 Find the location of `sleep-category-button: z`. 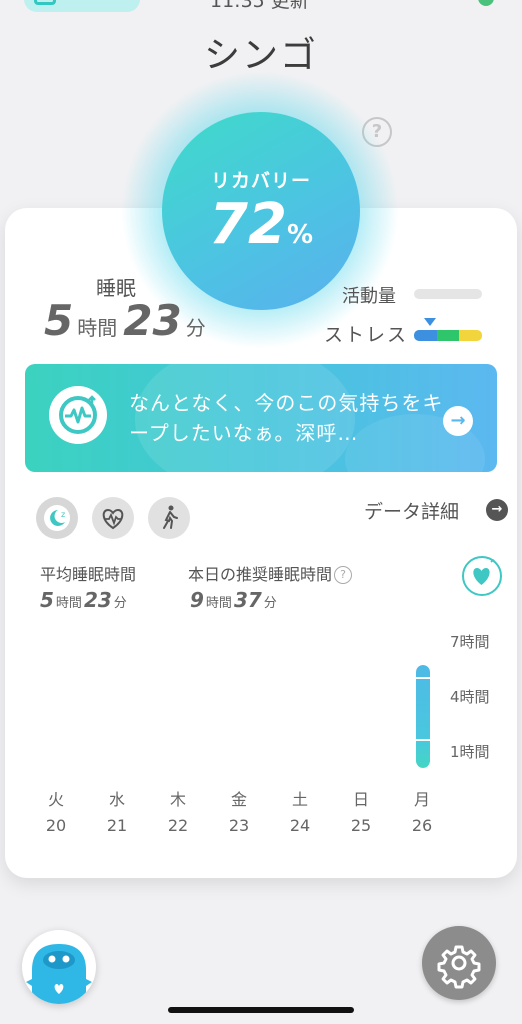

sleep-category-button: z is located at coordinates (57, 518).